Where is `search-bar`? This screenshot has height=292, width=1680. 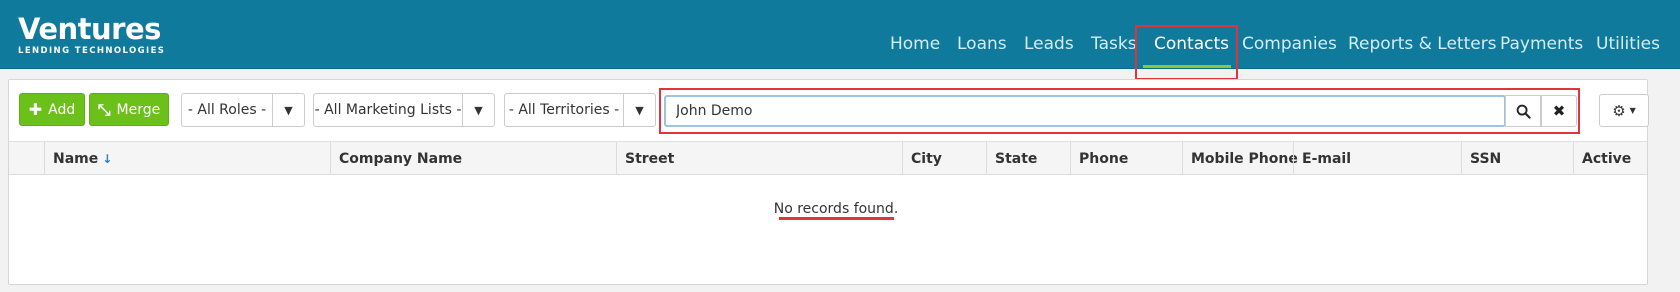
search-bar is located at coordinates (1085, 111).